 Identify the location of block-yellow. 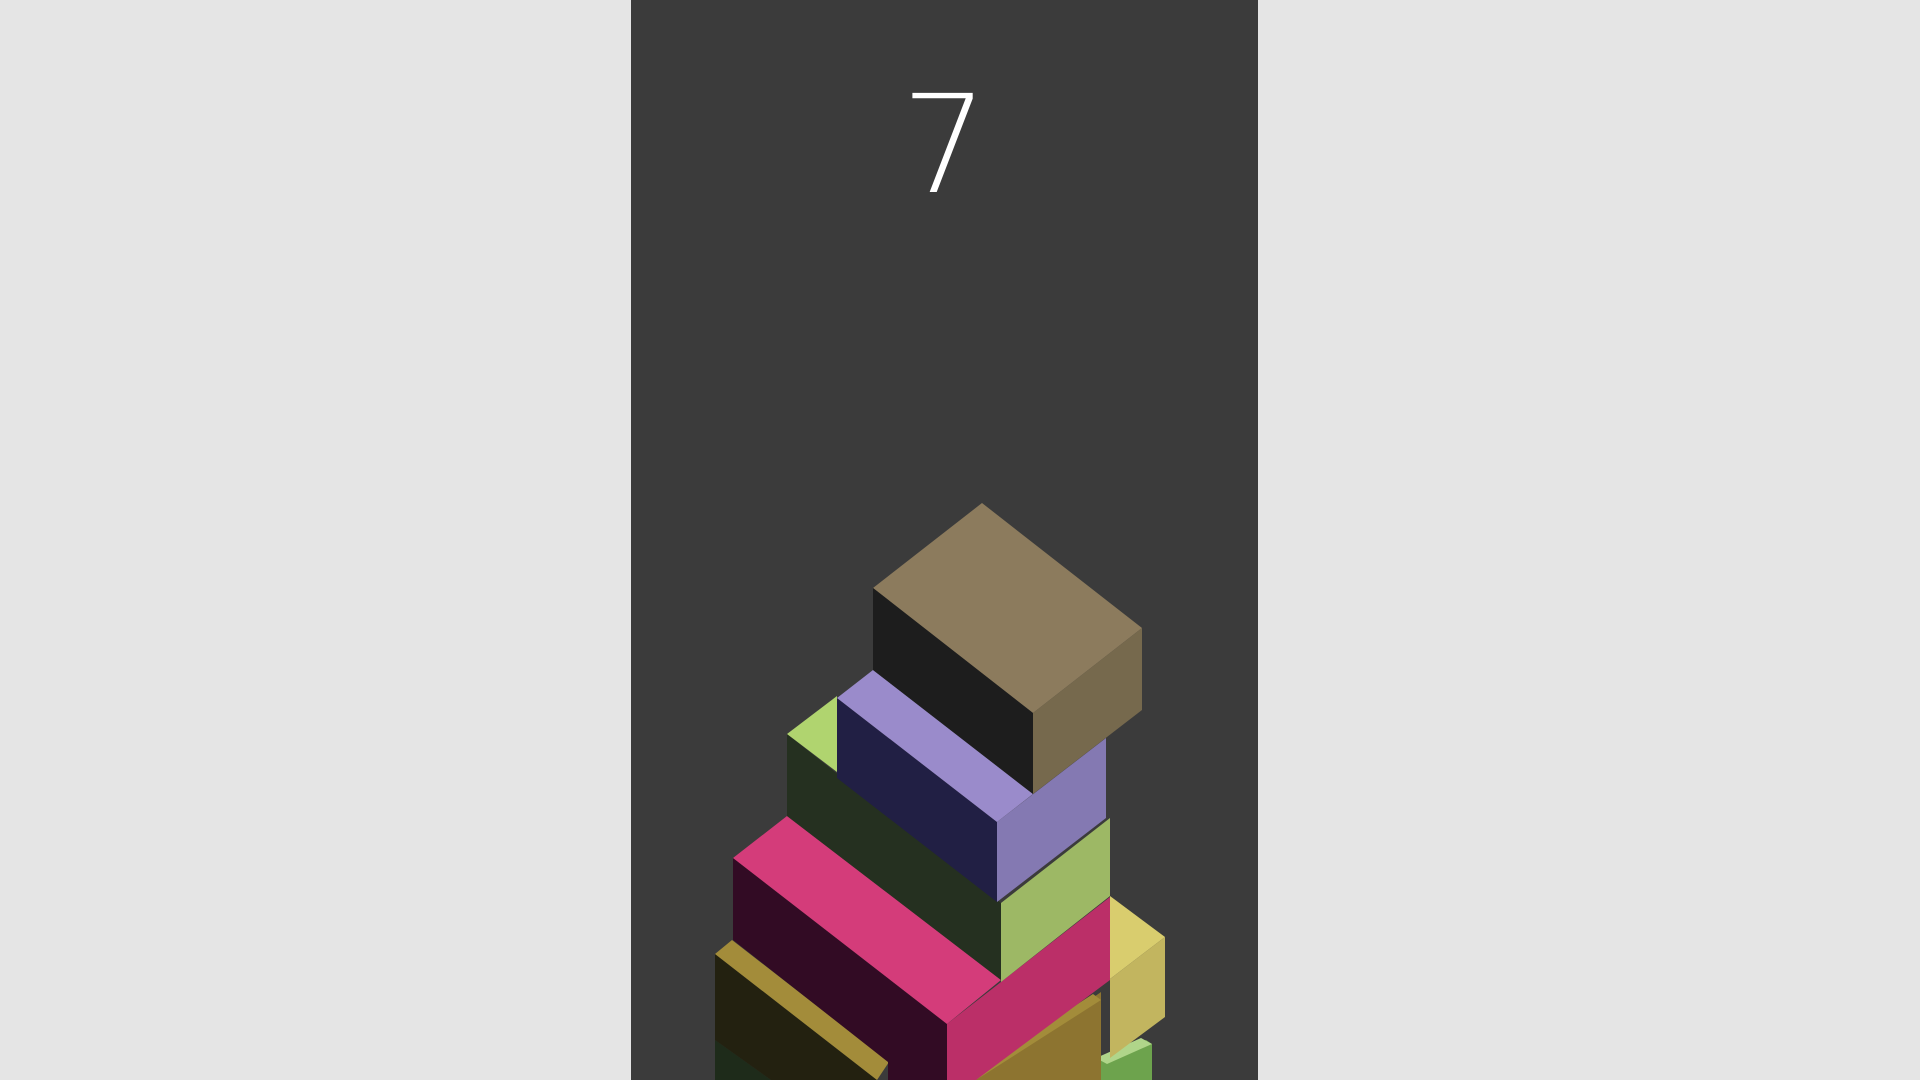
(1137, 977).